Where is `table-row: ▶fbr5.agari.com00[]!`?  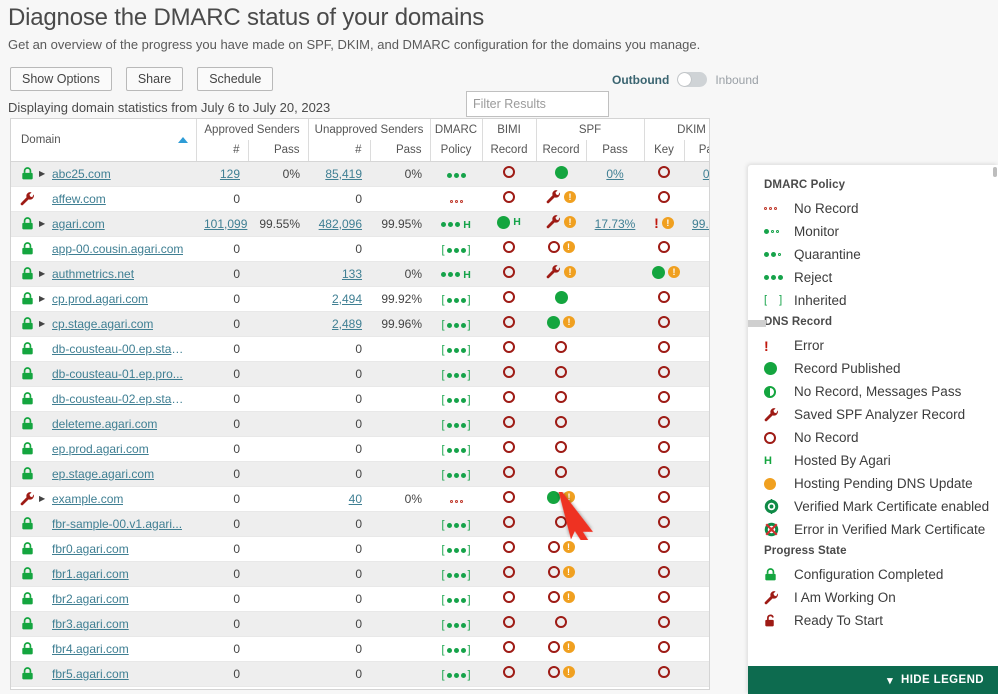
table-row: ▶fbr5.agari.com00[]! is located at coordinates (360, 674).